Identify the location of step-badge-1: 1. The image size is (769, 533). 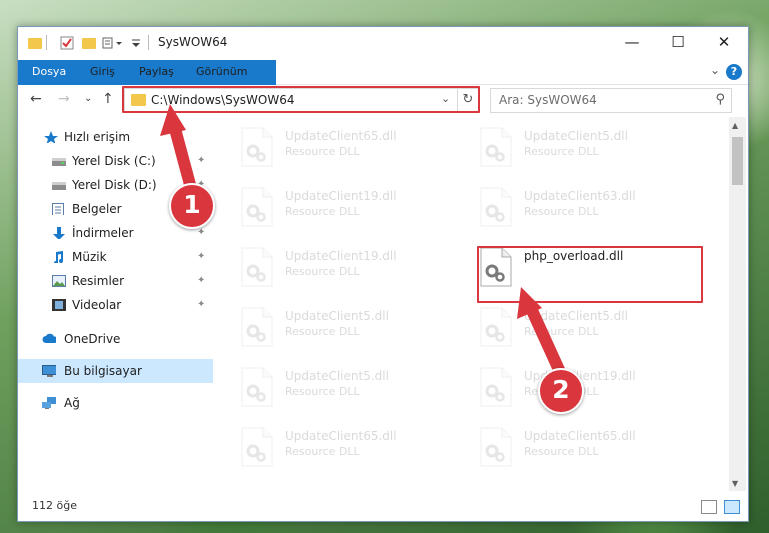
(192, 206).